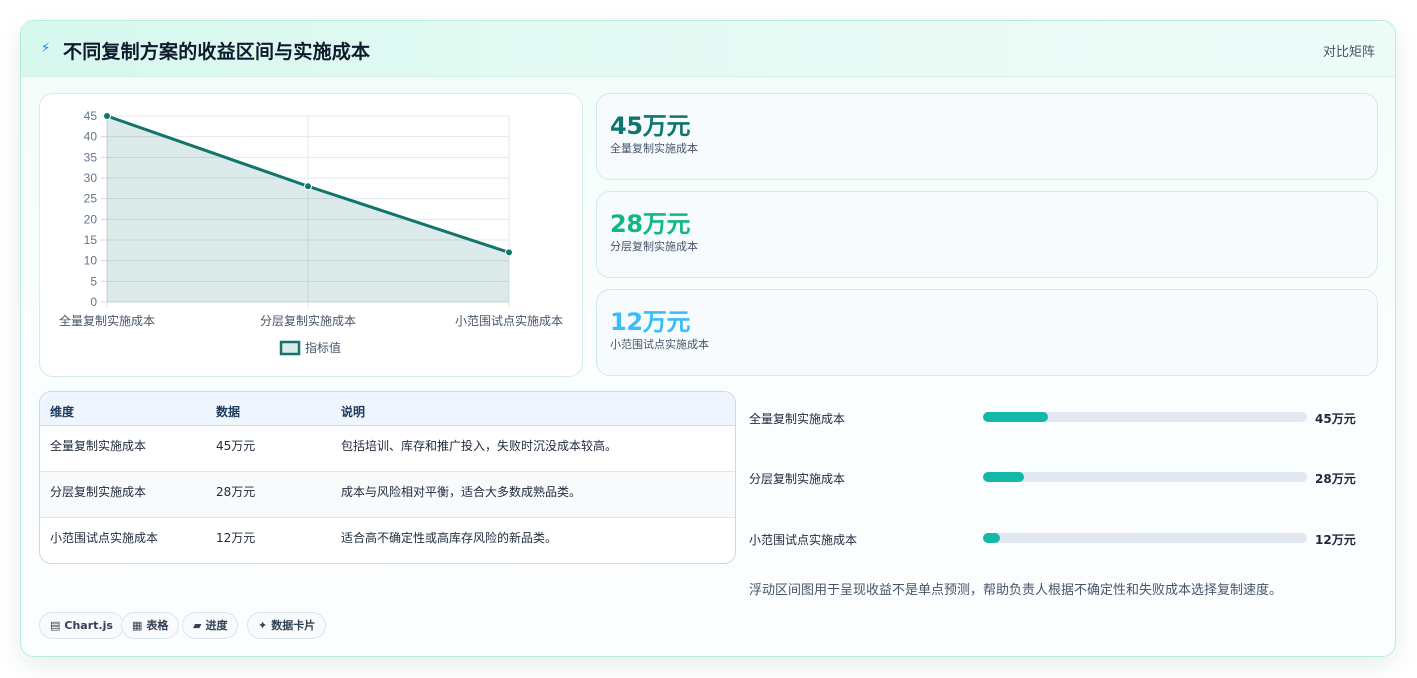 This screenshot has width=1417, height=678. Describe the element at coordinates (55, 625) in the screenshot. I see `chart-icon: ▤` at that location.